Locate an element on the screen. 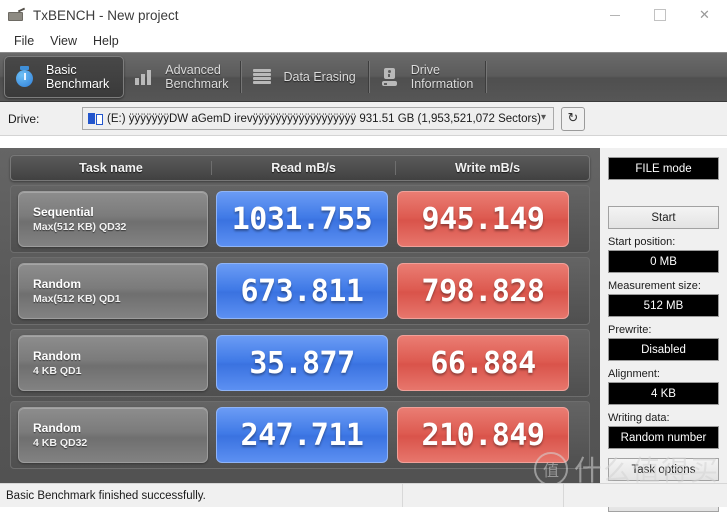 Image resolution: width=727 pixels, height=512 pixels. tab-advanced-benchmark: Advanced Benchmark is located at coordinates (183, 77).